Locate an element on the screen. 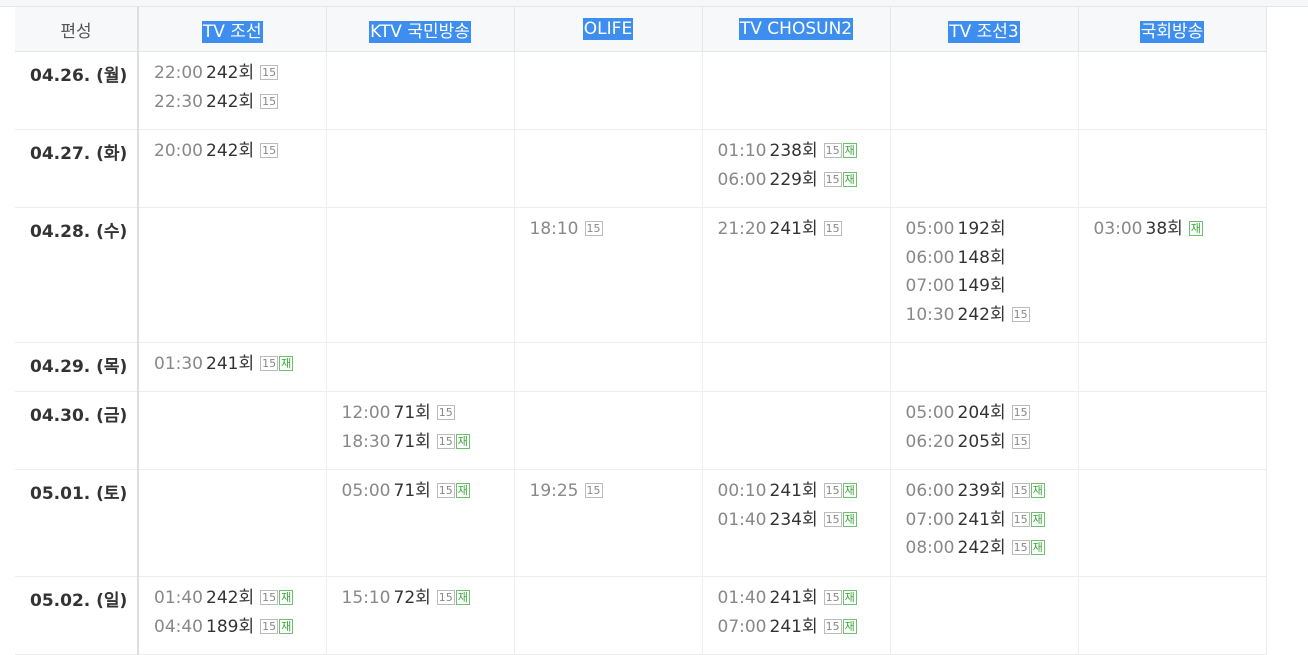 The width and height of the screenshot is (1308, 655). channel-name: TV CHOSUN2 is located at coordinates (796, 29).